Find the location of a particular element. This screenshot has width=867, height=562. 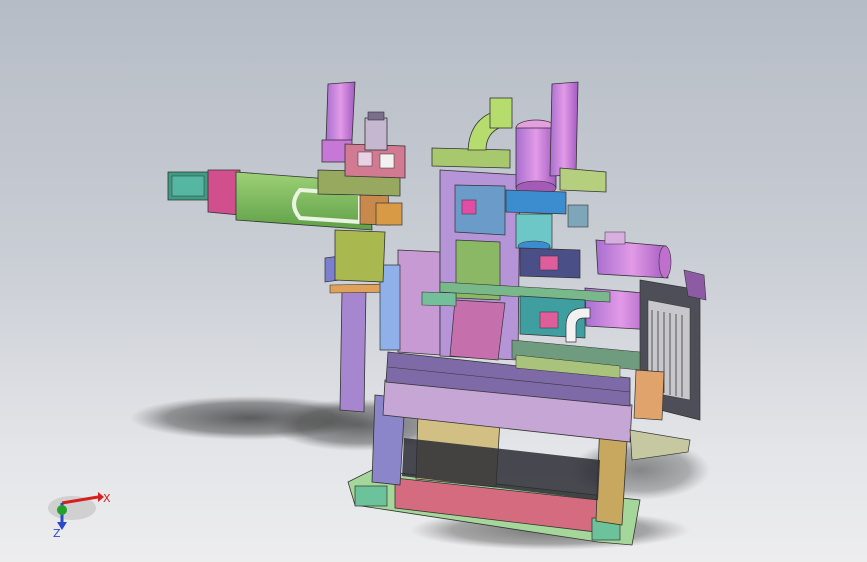

axis-triad: X Z is located at coordinates (79, 516).